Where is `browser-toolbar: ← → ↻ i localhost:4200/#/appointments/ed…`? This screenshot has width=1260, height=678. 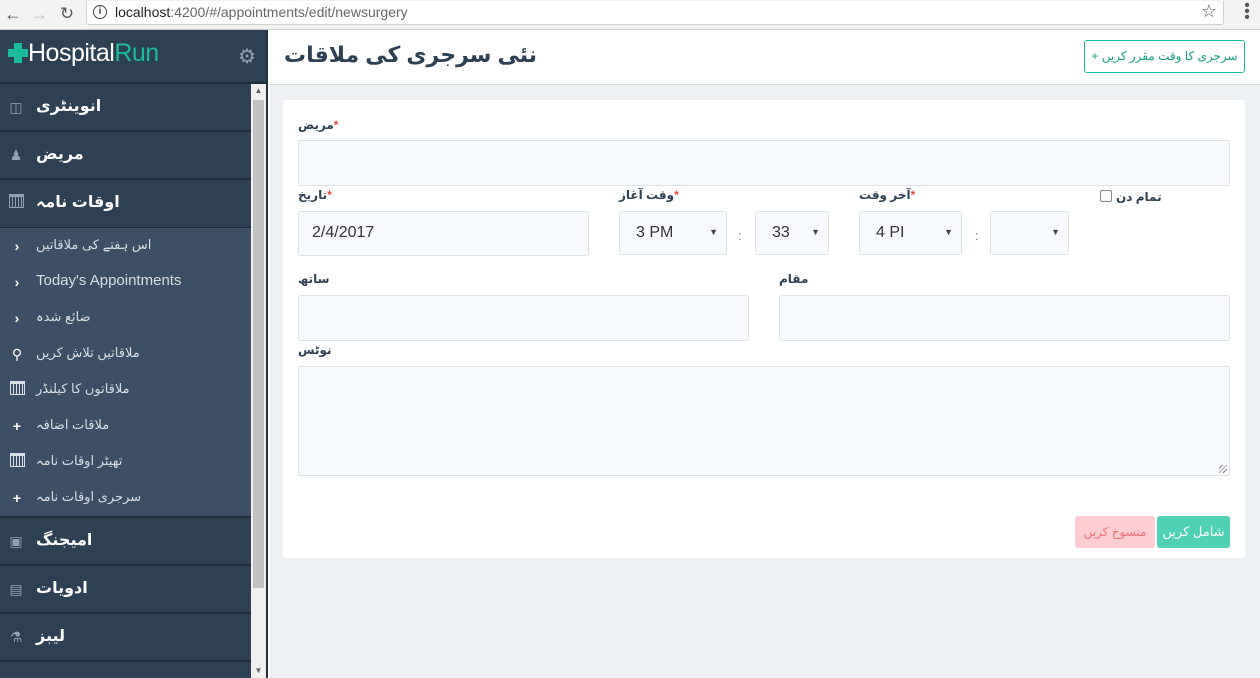
browser-toolbar: ← → ↻ i localhost:4200/#/appointments/ed… is located at coordinates (630, 15).